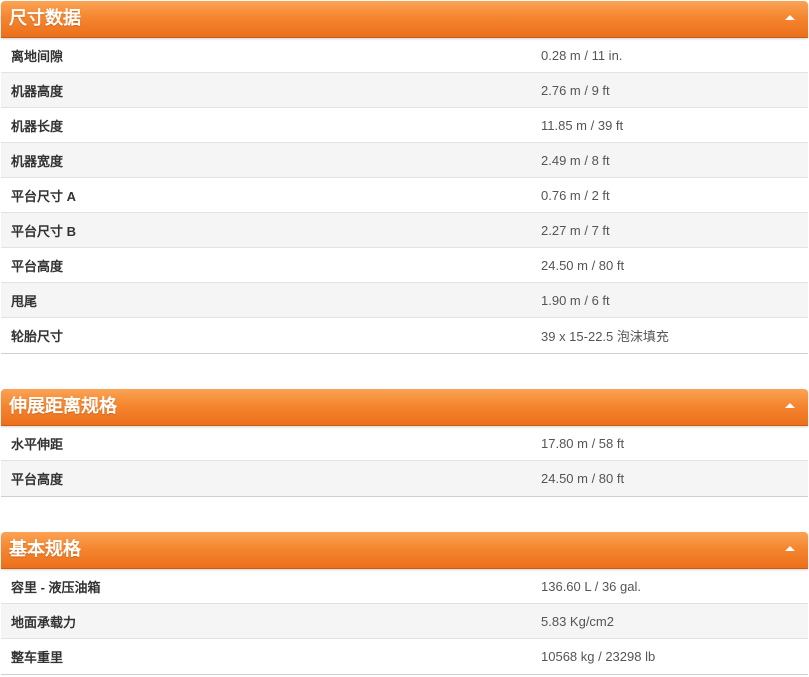 The width and height of the screenshot is (809, 677). Describe the element at coordinates (404, 550) in the screenshot. I see `section-header-basic: 基本规格` at that location.